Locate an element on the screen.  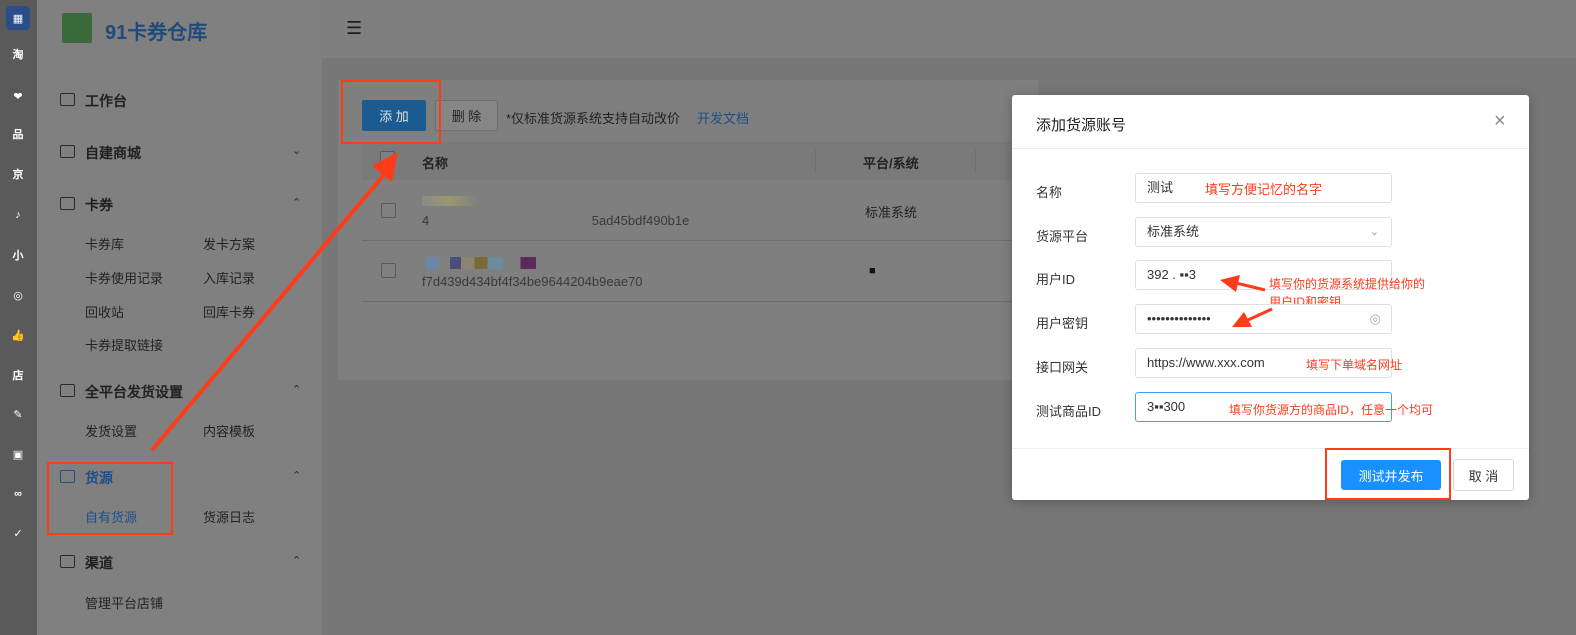
annotation-arrows is located at coordinates (1246, 301).